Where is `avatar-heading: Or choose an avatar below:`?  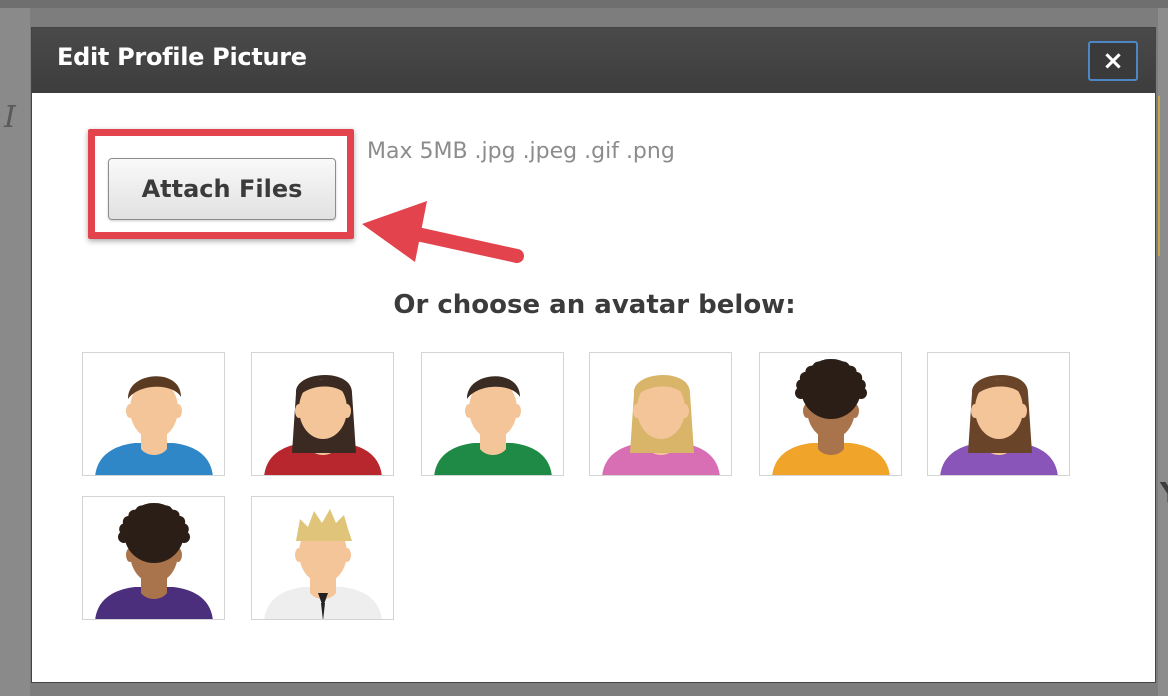
avatar-heading: Or choose an avatar below: is located at coordinates (594, 305).